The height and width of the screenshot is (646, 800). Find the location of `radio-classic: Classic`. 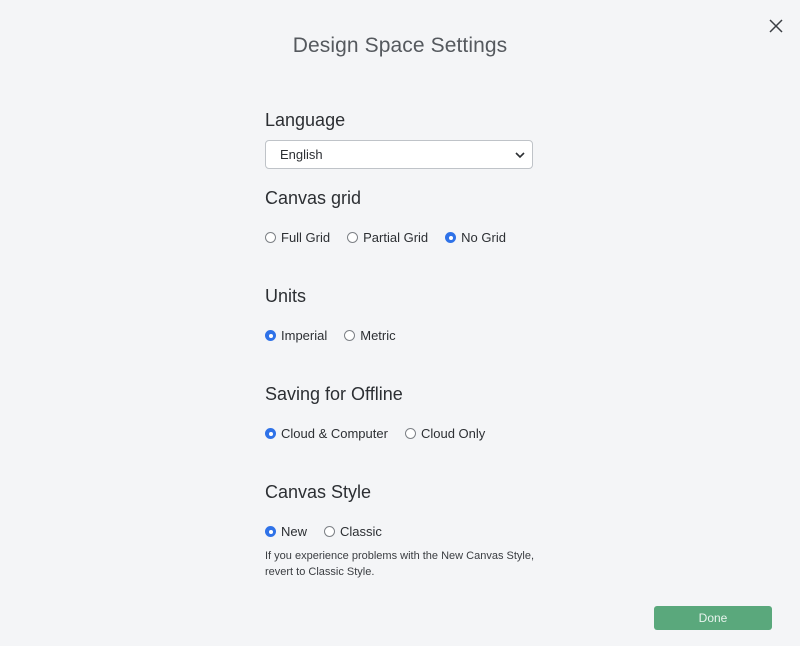

radio-classic: Classic is located at coordinates (353, 531).